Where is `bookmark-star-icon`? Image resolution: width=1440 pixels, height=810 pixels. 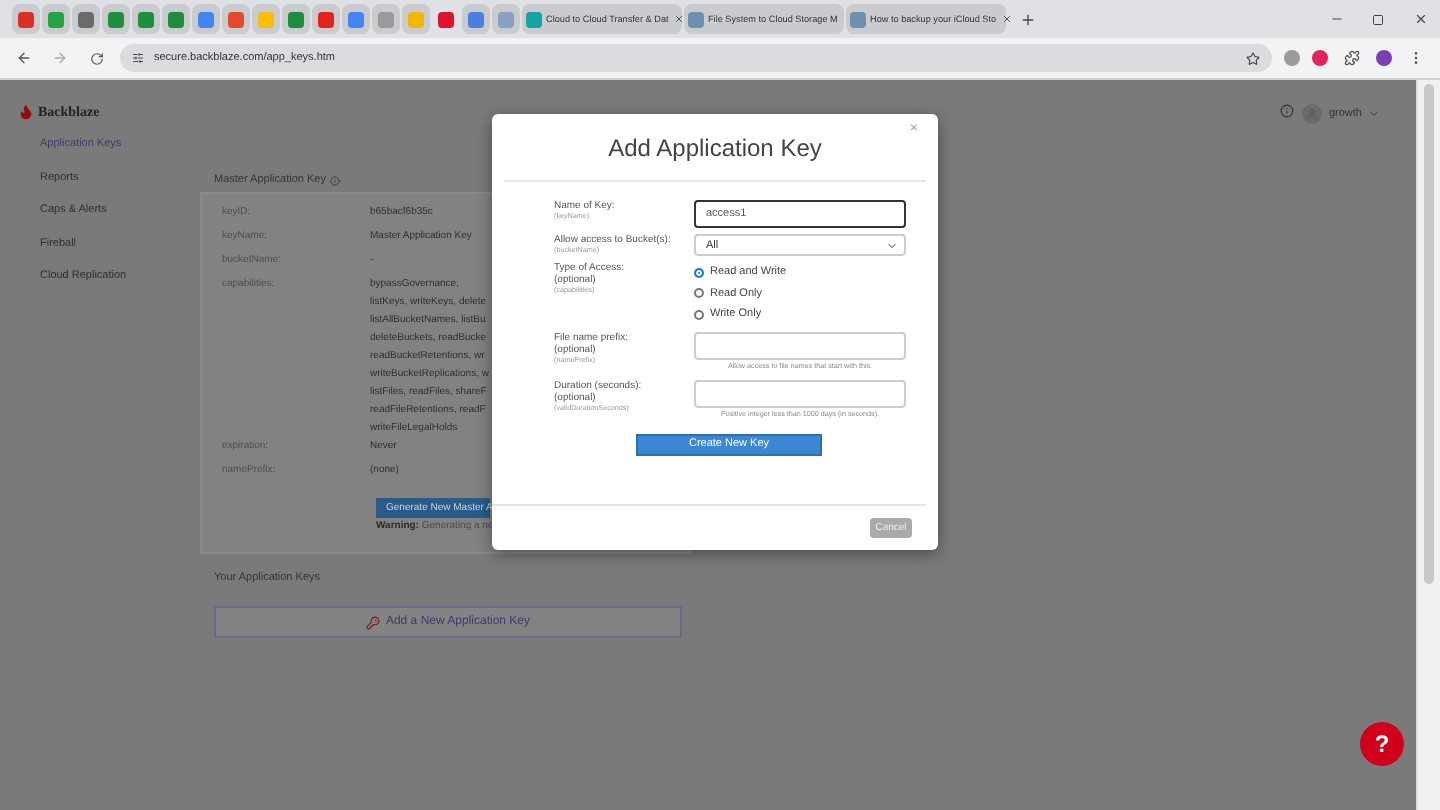 bookmark-star-icon is located at coordinates (1253, 58).